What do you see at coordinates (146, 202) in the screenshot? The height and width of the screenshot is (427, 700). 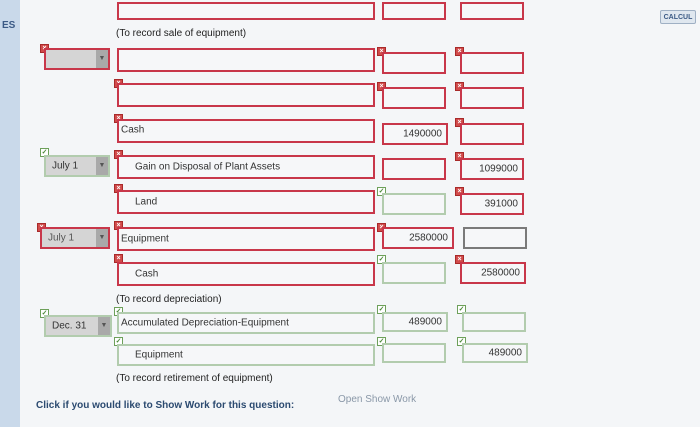 I see `account-text: Land` at bounding box center [146, 202].